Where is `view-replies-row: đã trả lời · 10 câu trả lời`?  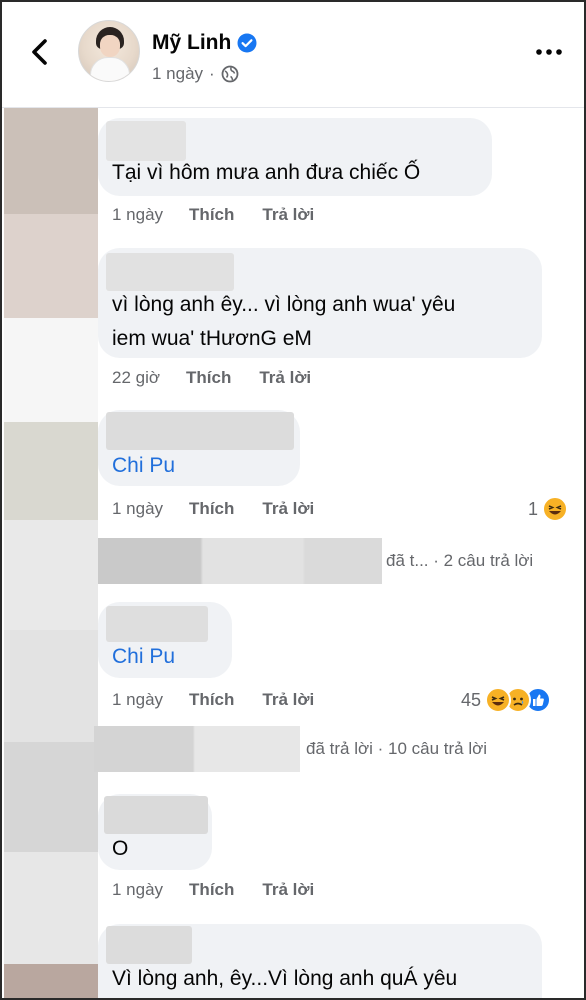
view-replies-row: đã trả lời · 10 câu trả lời is located at coordinates (290, 749).